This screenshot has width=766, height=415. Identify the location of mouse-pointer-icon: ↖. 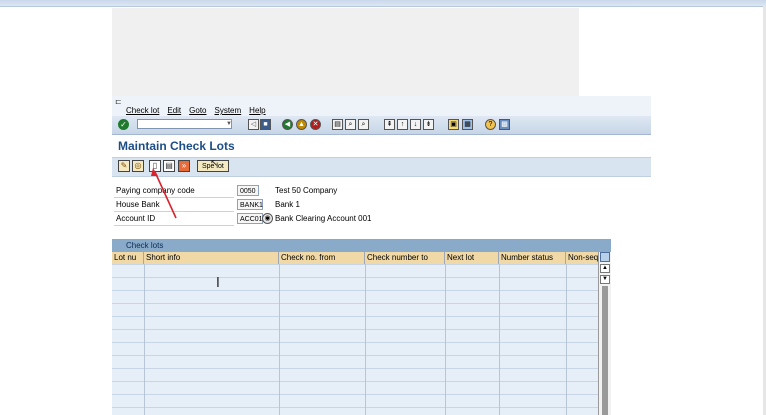
(214, 163).